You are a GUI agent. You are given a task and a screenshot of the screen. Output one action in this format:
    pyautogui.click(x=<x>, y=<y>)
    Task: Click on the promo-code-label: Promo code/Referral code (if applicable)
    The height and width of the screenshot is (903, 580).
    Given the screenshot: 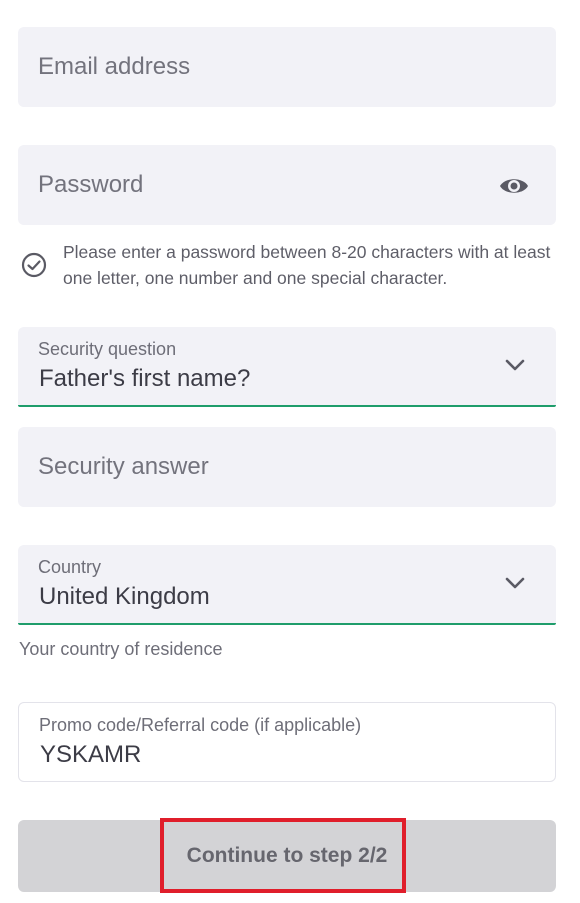 What is the action you would take?
    pyautogui.click(x=200, y=725)
    